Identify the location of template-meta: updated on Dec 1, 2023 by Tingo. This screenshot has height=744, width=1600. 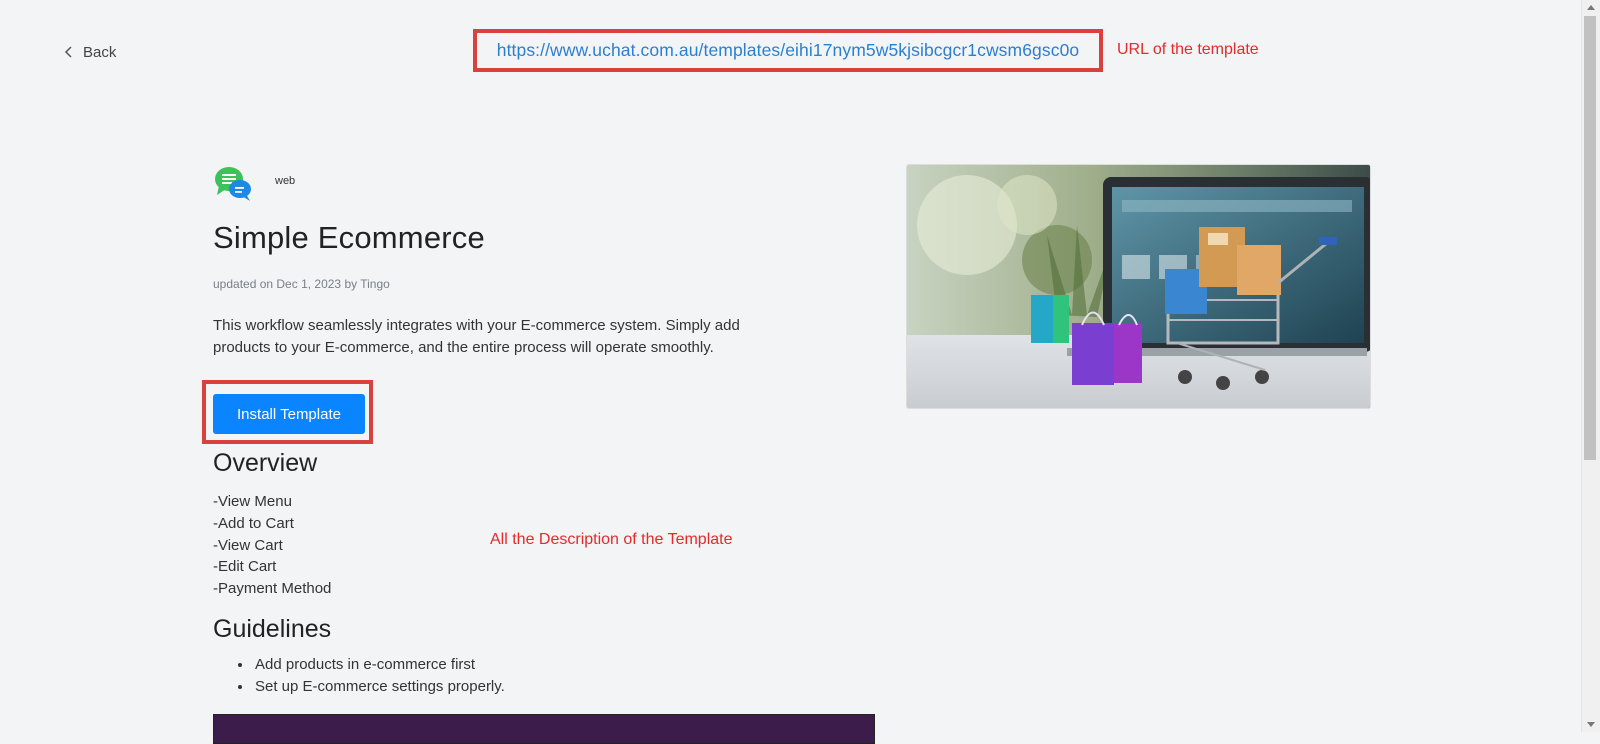
(301, 284).